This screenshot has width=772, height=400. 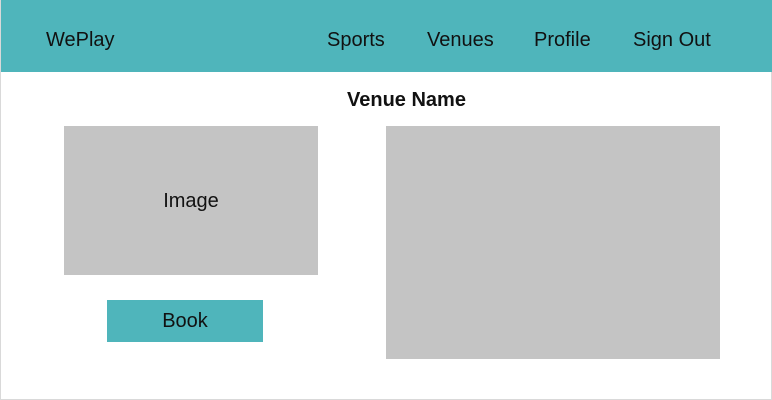 I want to click on venue-image-placeholder: Image, so click(x=191, y=200).